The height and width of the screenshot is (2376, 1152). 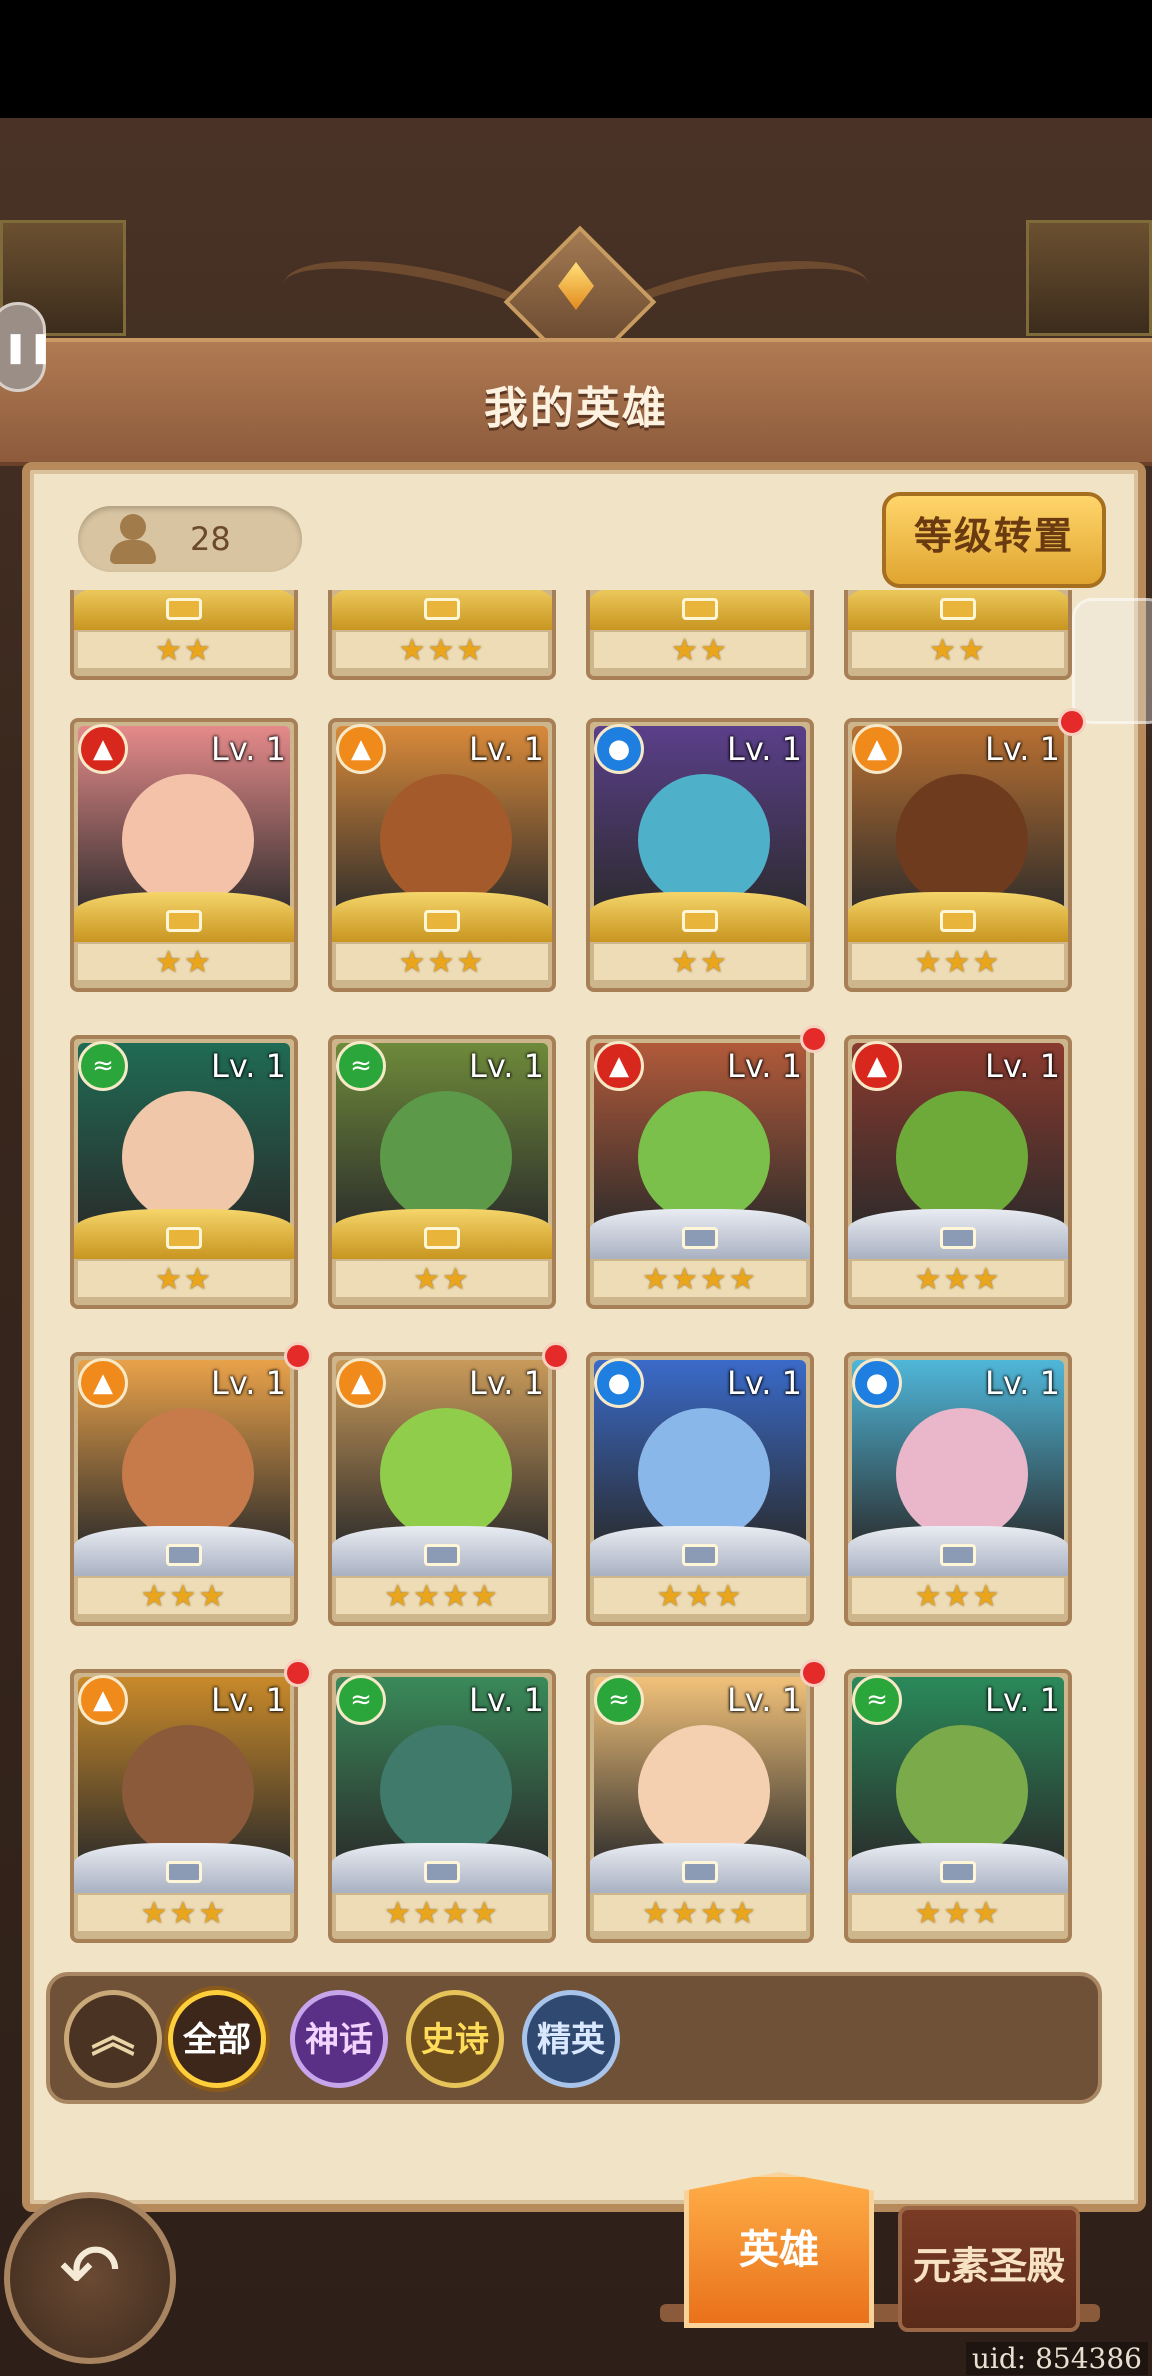 I want to click on page-title: 我的英雄, so click(x=576, y=408).